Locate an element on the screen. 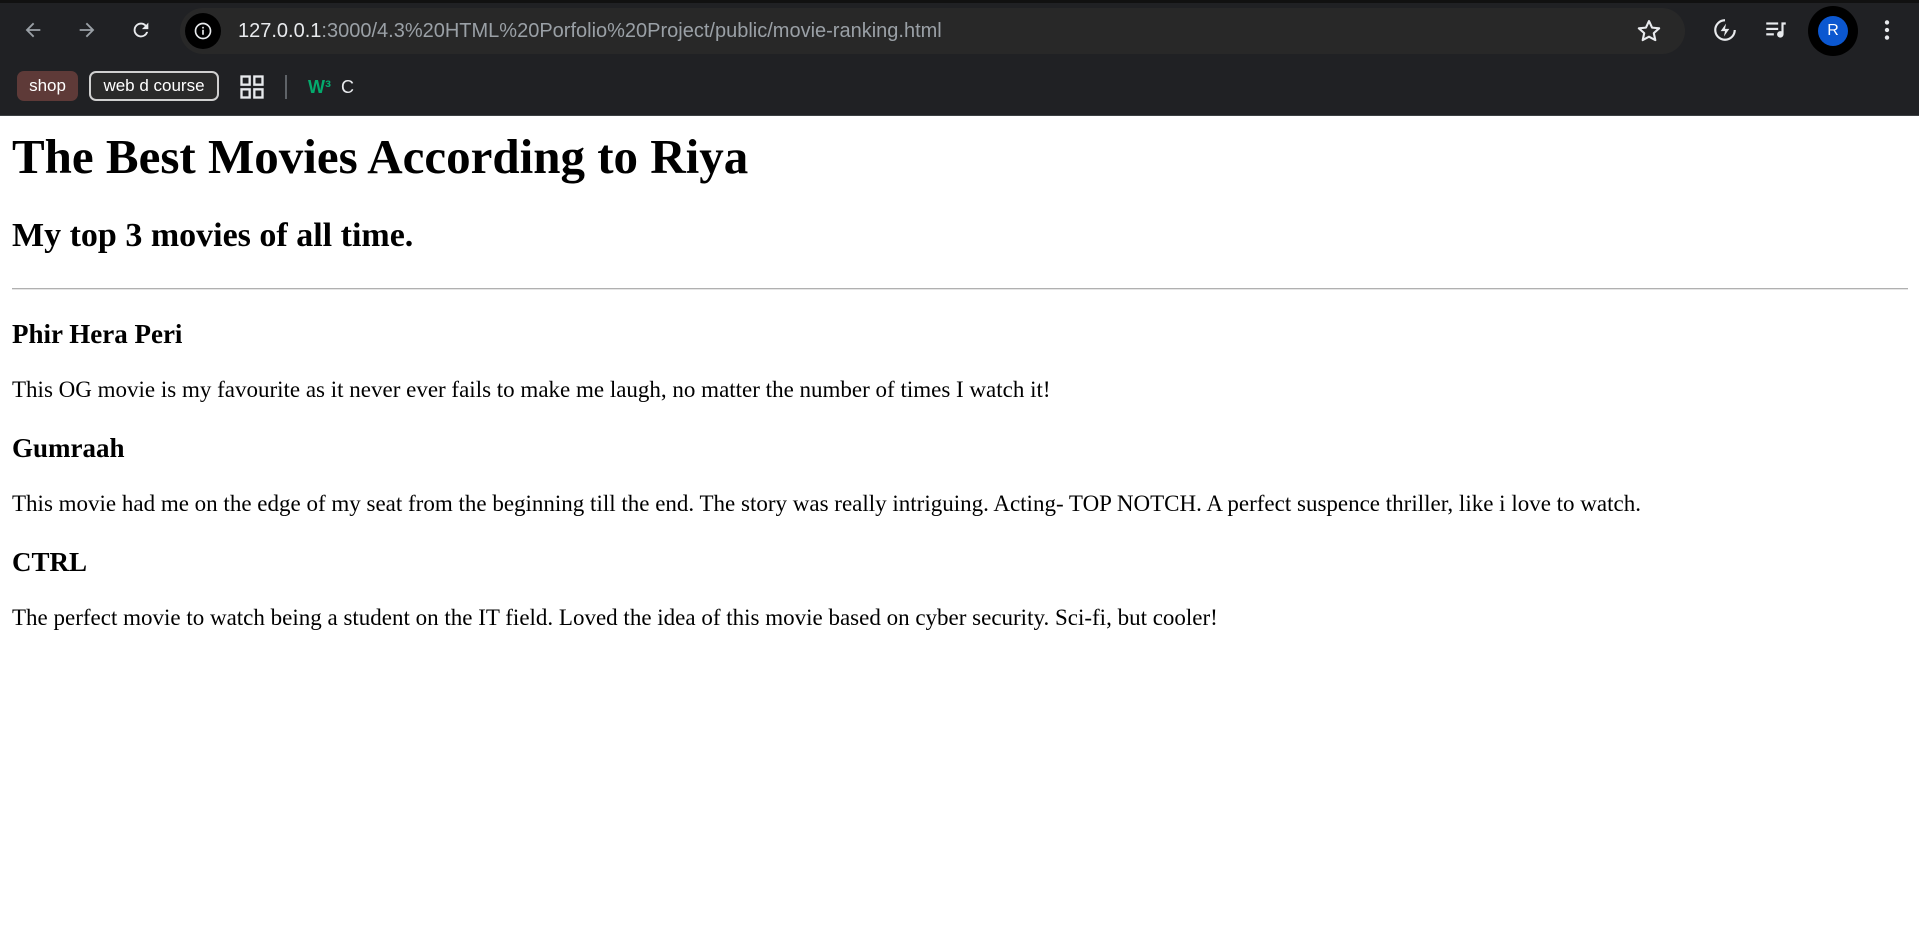  forward-button is located at coordinates (87, 30).